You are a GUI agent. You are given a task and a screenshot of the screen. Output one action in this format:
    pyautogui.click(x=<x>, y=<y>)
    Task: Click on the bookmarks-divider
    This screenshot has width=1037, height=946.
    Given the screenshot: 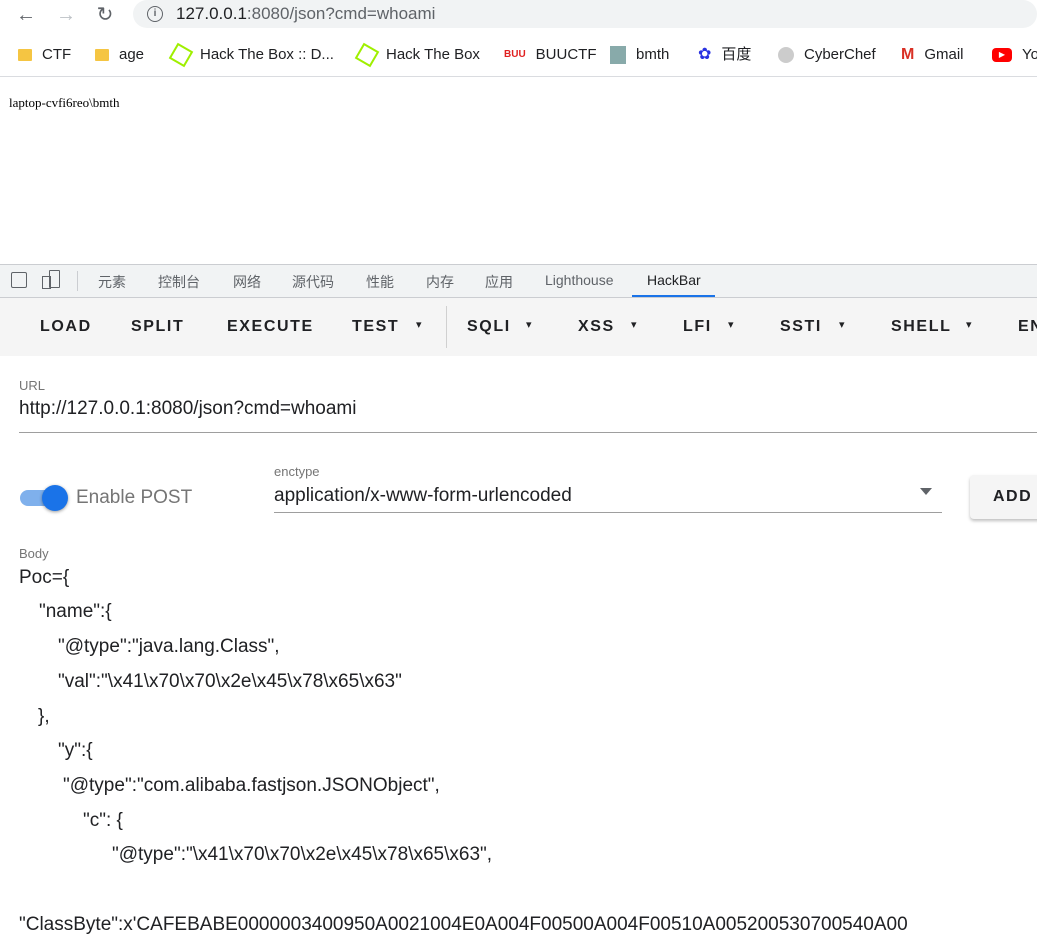 What is the action you would take?
    pyautogui.click(x=518, y=76)
    